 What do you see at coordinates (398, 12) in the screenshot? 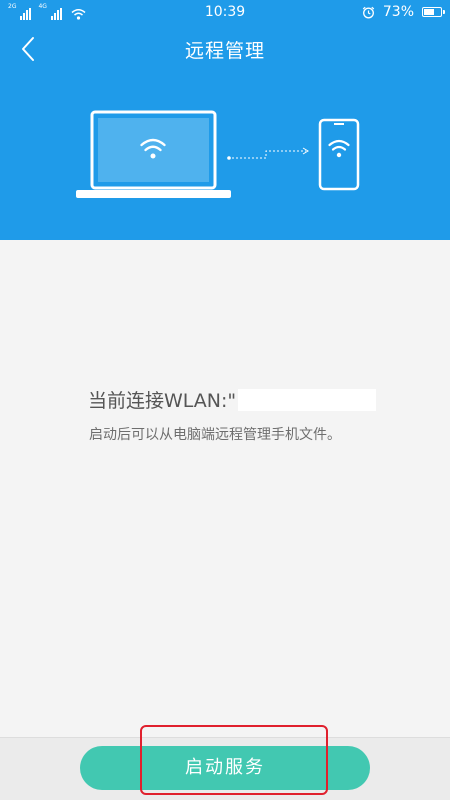
I see `battery-percent: 73%` at bounding box center [398, 12].